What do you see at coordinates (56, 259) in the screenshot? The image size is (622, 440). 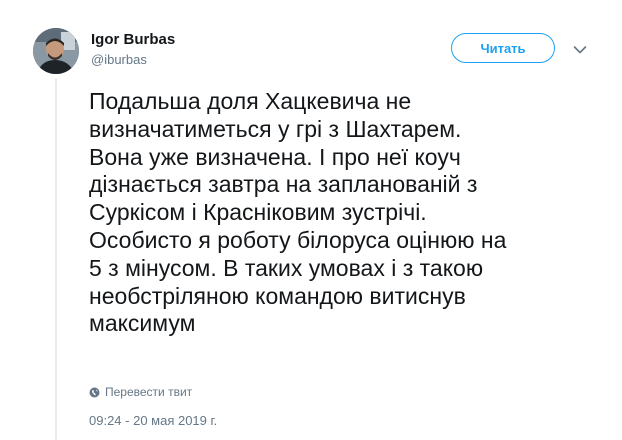 I see `thread-line` at bounding box center [56, 259].